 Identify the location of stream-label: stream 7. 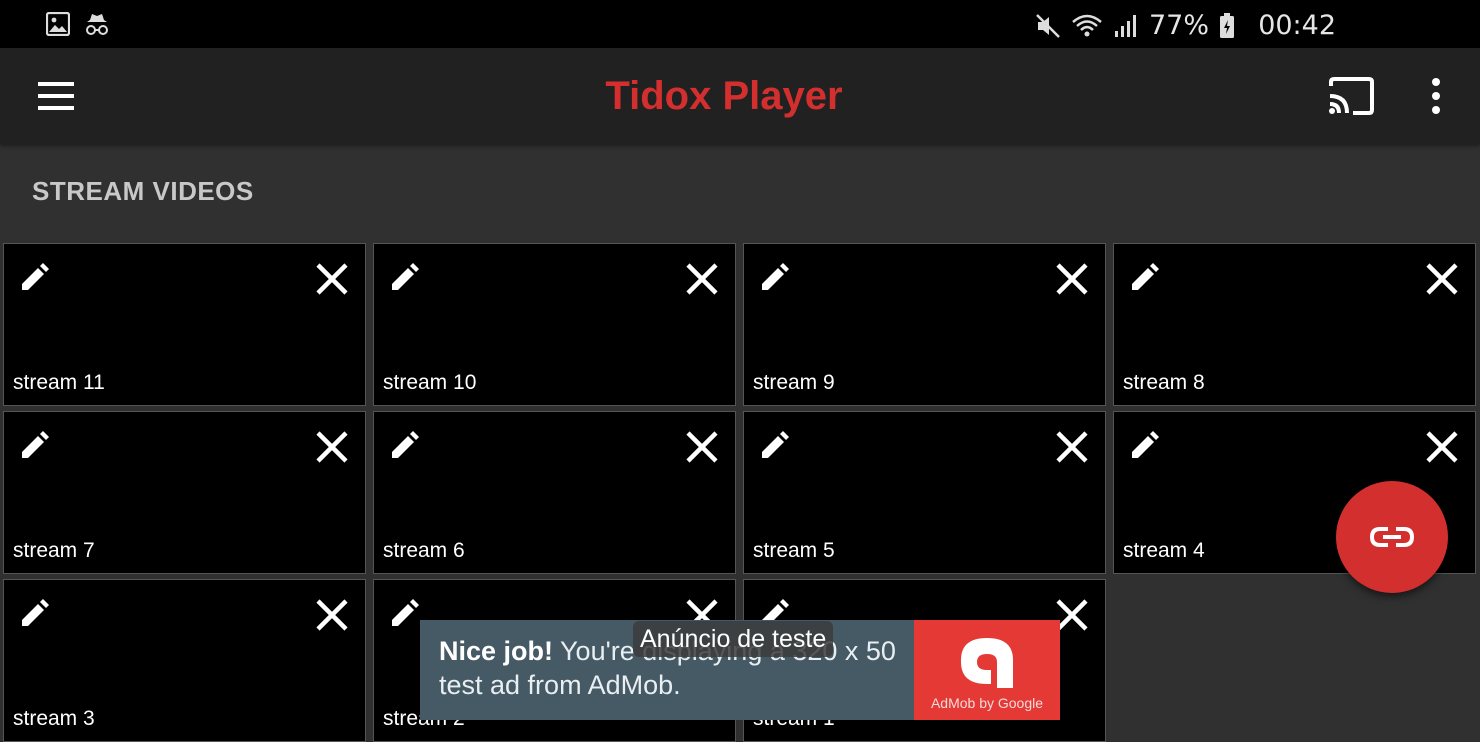
(54, 550).